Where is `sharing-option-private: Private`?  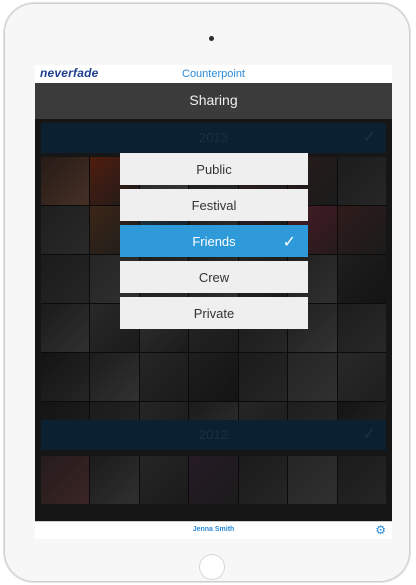
sharing-option-private: Private is located at coordinates (214, 313).